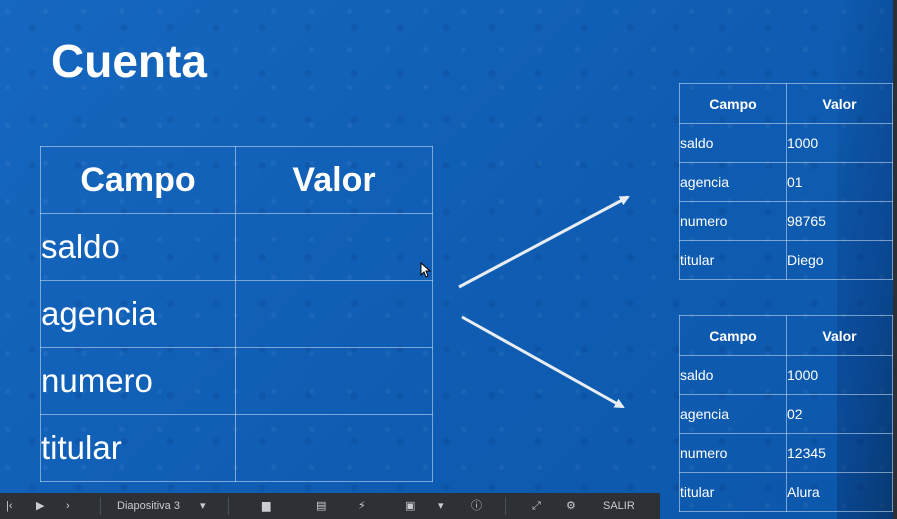 The height and width of the screenshot is (519, 897). What do you see at coordinates (321, 506) in the screenshot?
I see `notes-icon: ▤` at bounding box center [321, 506].